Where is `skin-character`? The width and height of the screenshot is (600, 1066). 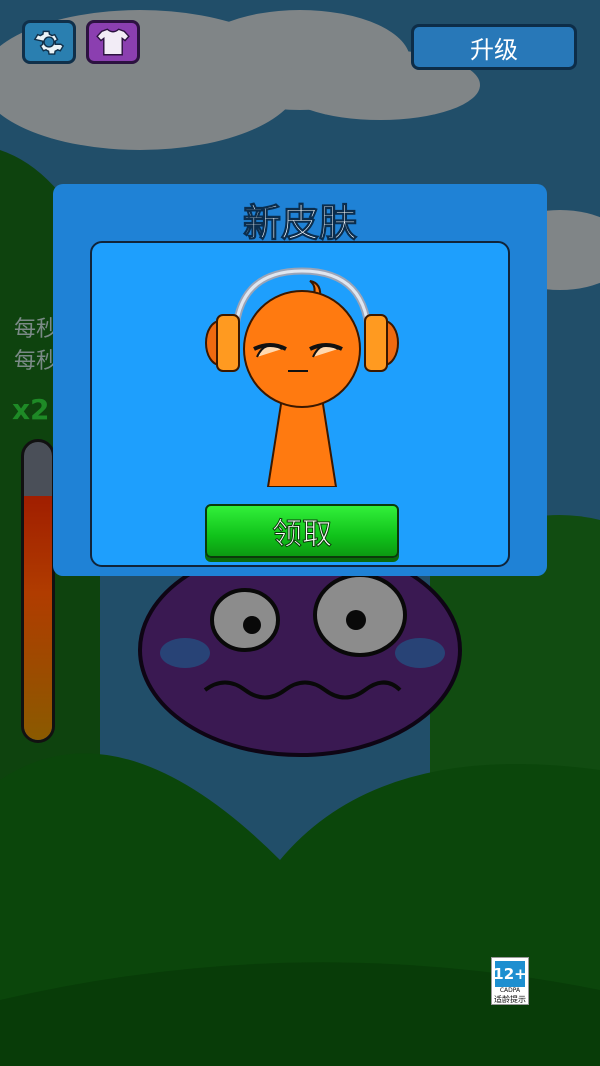 skin-character is located at coordinates (302, 377).